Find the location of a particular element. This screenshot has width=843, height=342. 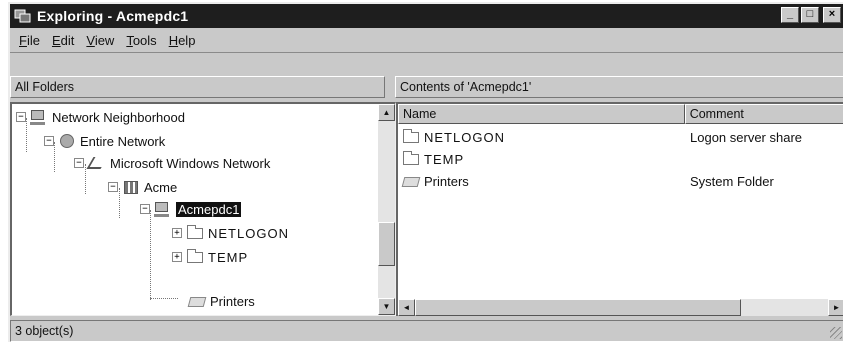

tree-item-label: Microsoft Windows Network is located at coordinates (190, 163).